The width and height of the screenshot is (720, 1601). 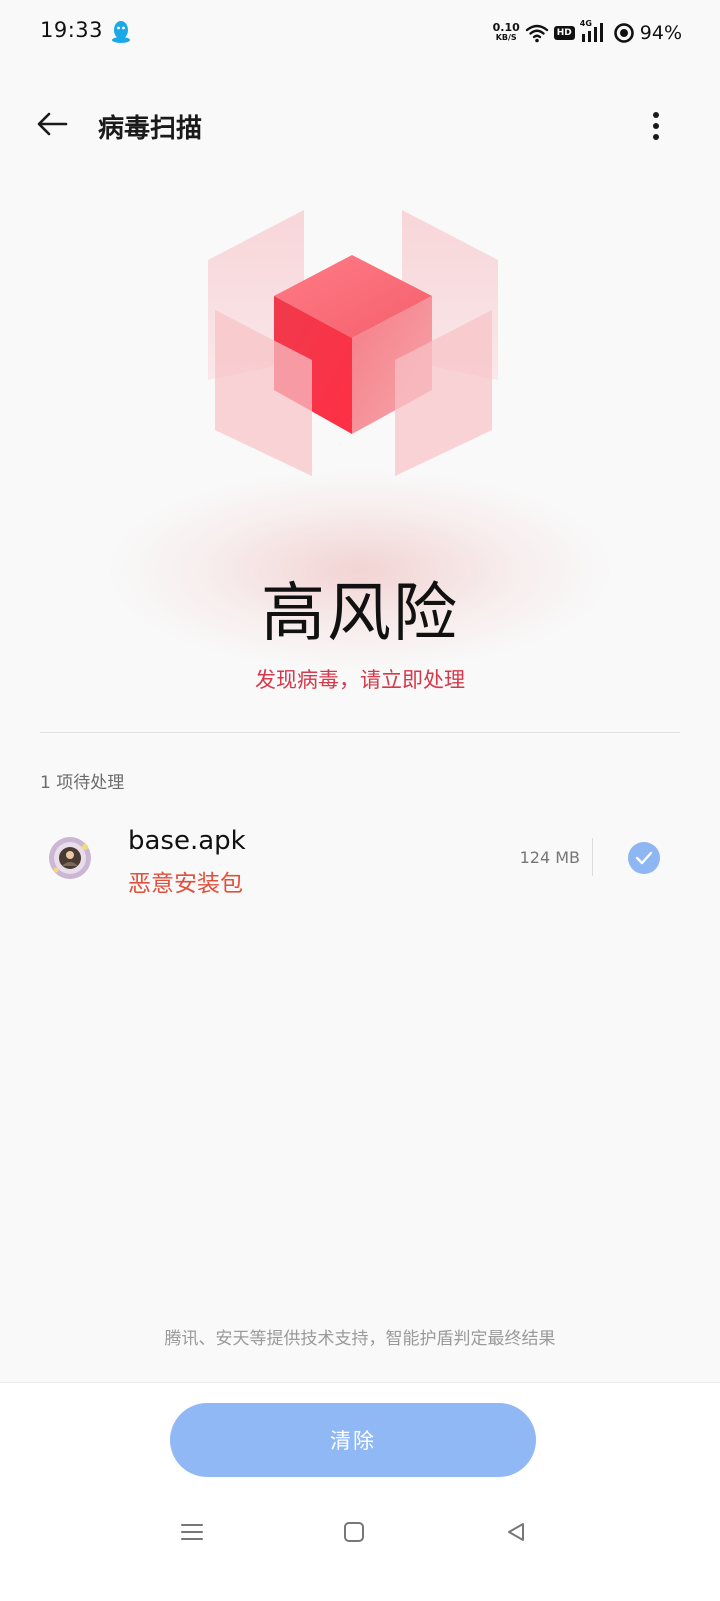 What do you see at coordinates (187, 841) in the screenshot?
I see `file-name: base.apk` at bounding box center [187, 841].